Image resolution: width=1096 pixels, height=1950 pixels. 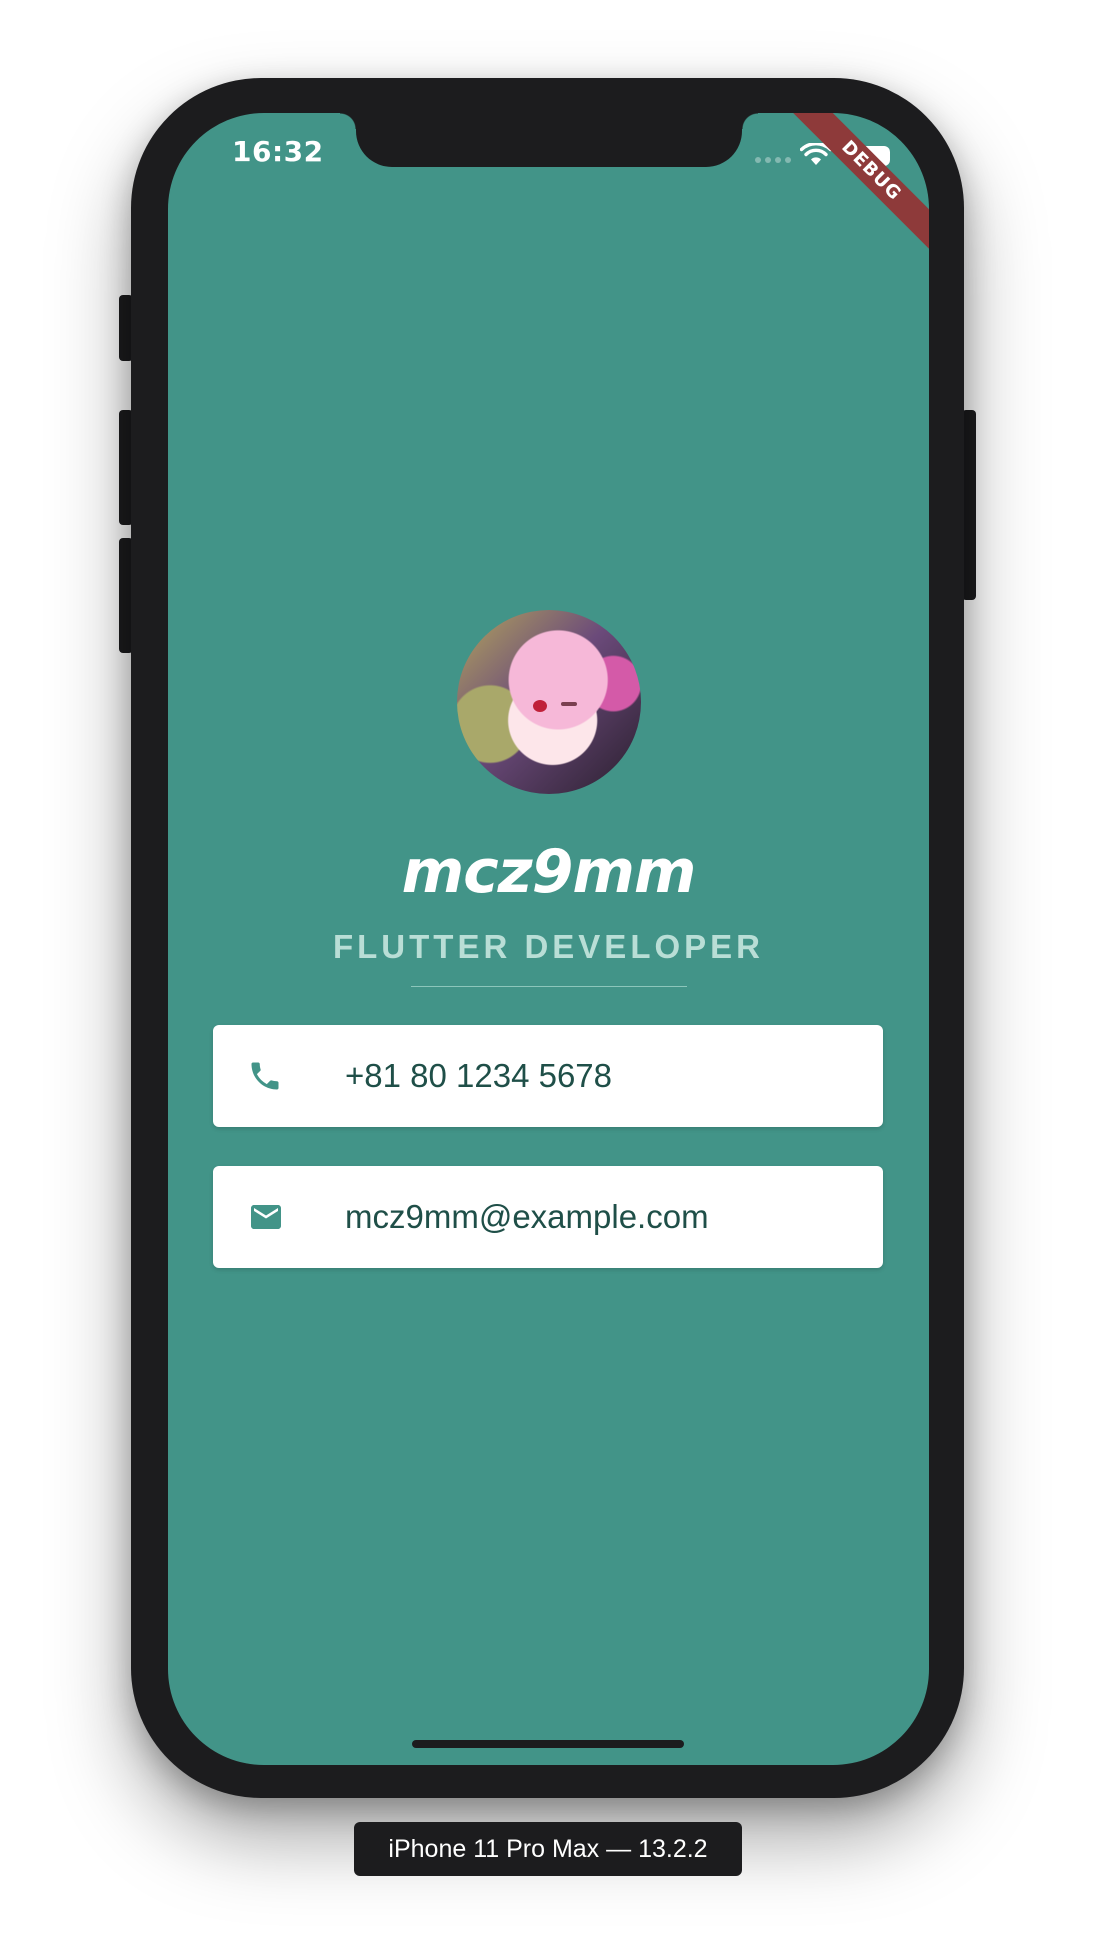 What do you see at coordinates (266, 1217) in the screenshot?
I see `mail-icon` at bounding box center [266, 1217].